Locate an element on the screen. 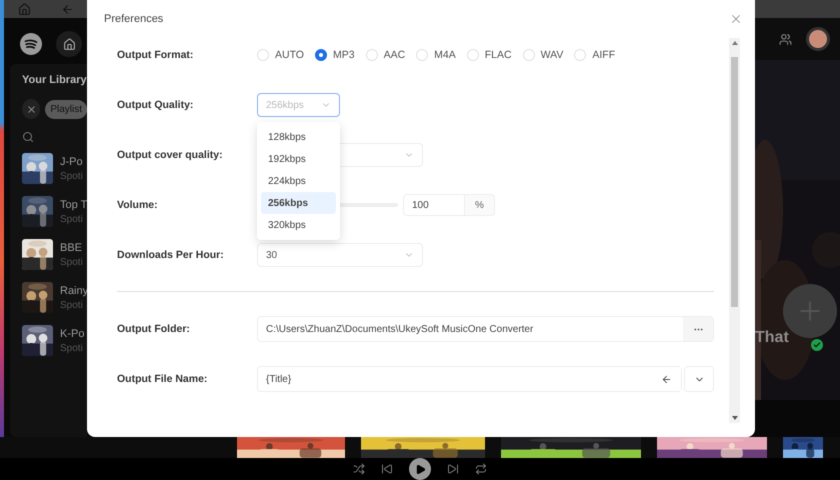  library-title: Your Library is located at coordinates (54, 80).